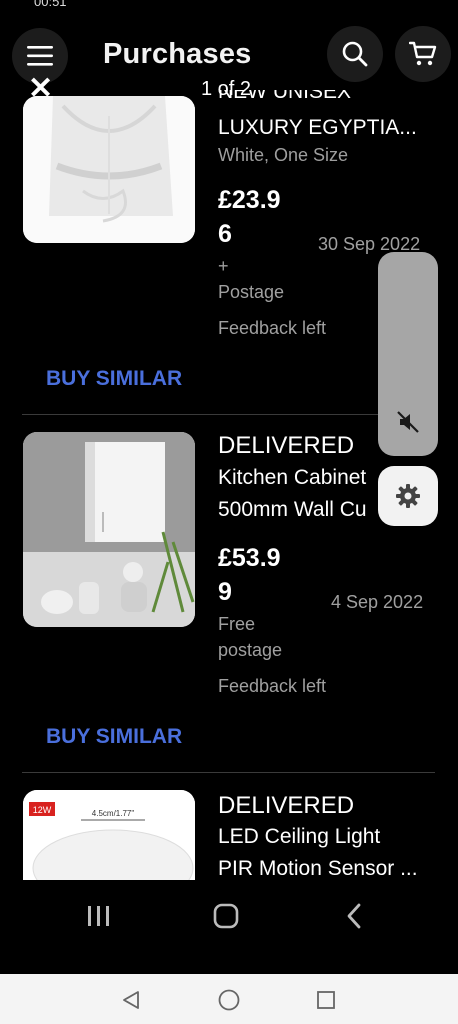 The image size is (458, 1024). I want to click on mute-icon, so click(408, 422).